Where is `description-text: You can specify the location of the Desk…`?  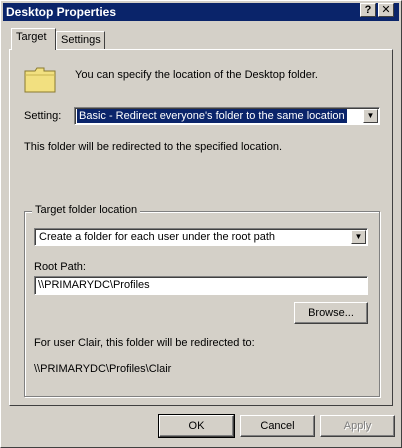 description-text: You can specify the location of the Desk… is located at coordinates (196, 75).